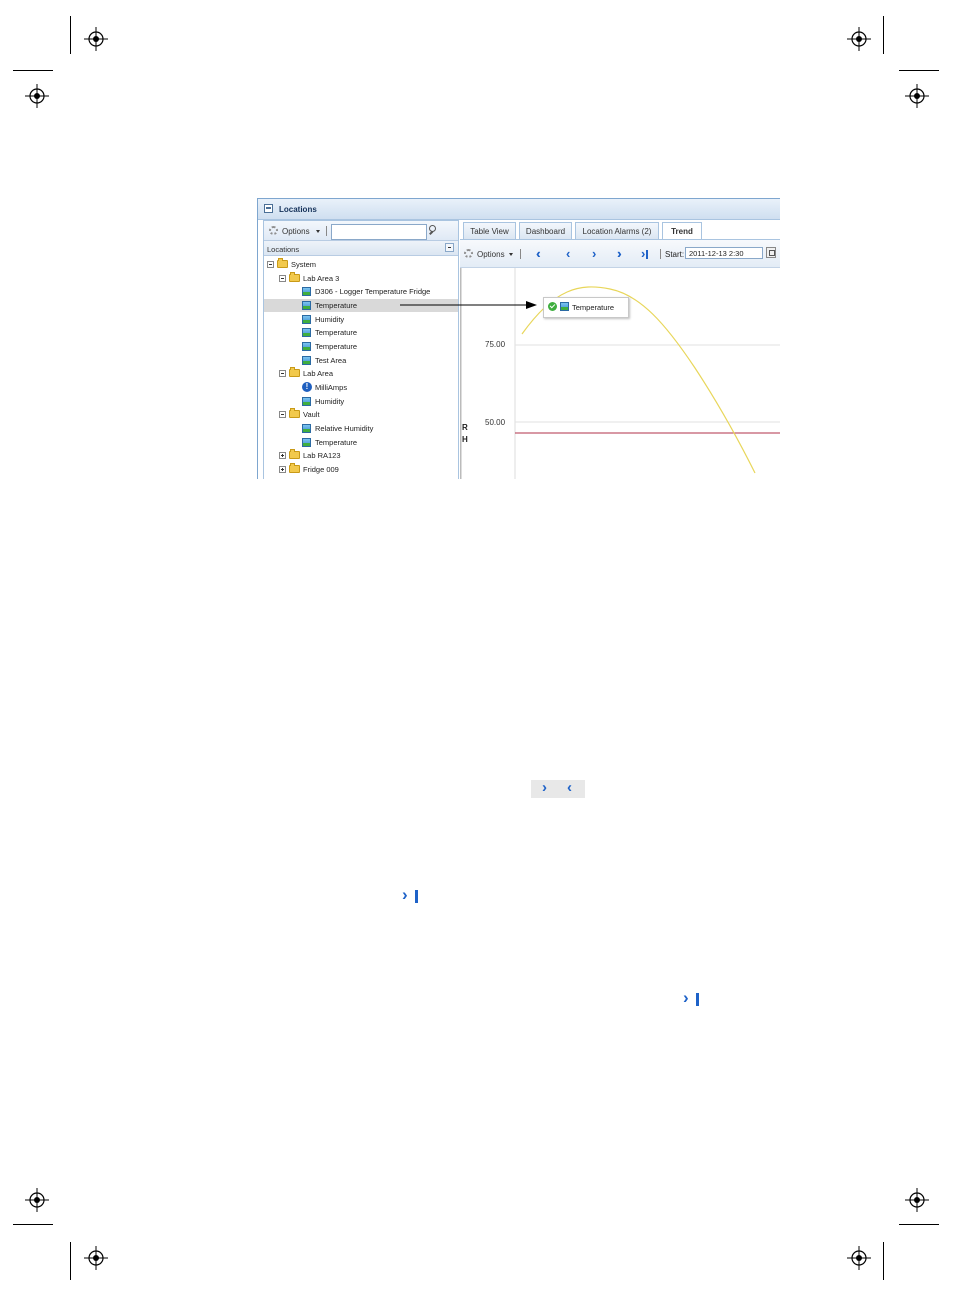  Describe the element at coordinates (552, 306) in the screenshot. I see `check-status-icon` at that location.